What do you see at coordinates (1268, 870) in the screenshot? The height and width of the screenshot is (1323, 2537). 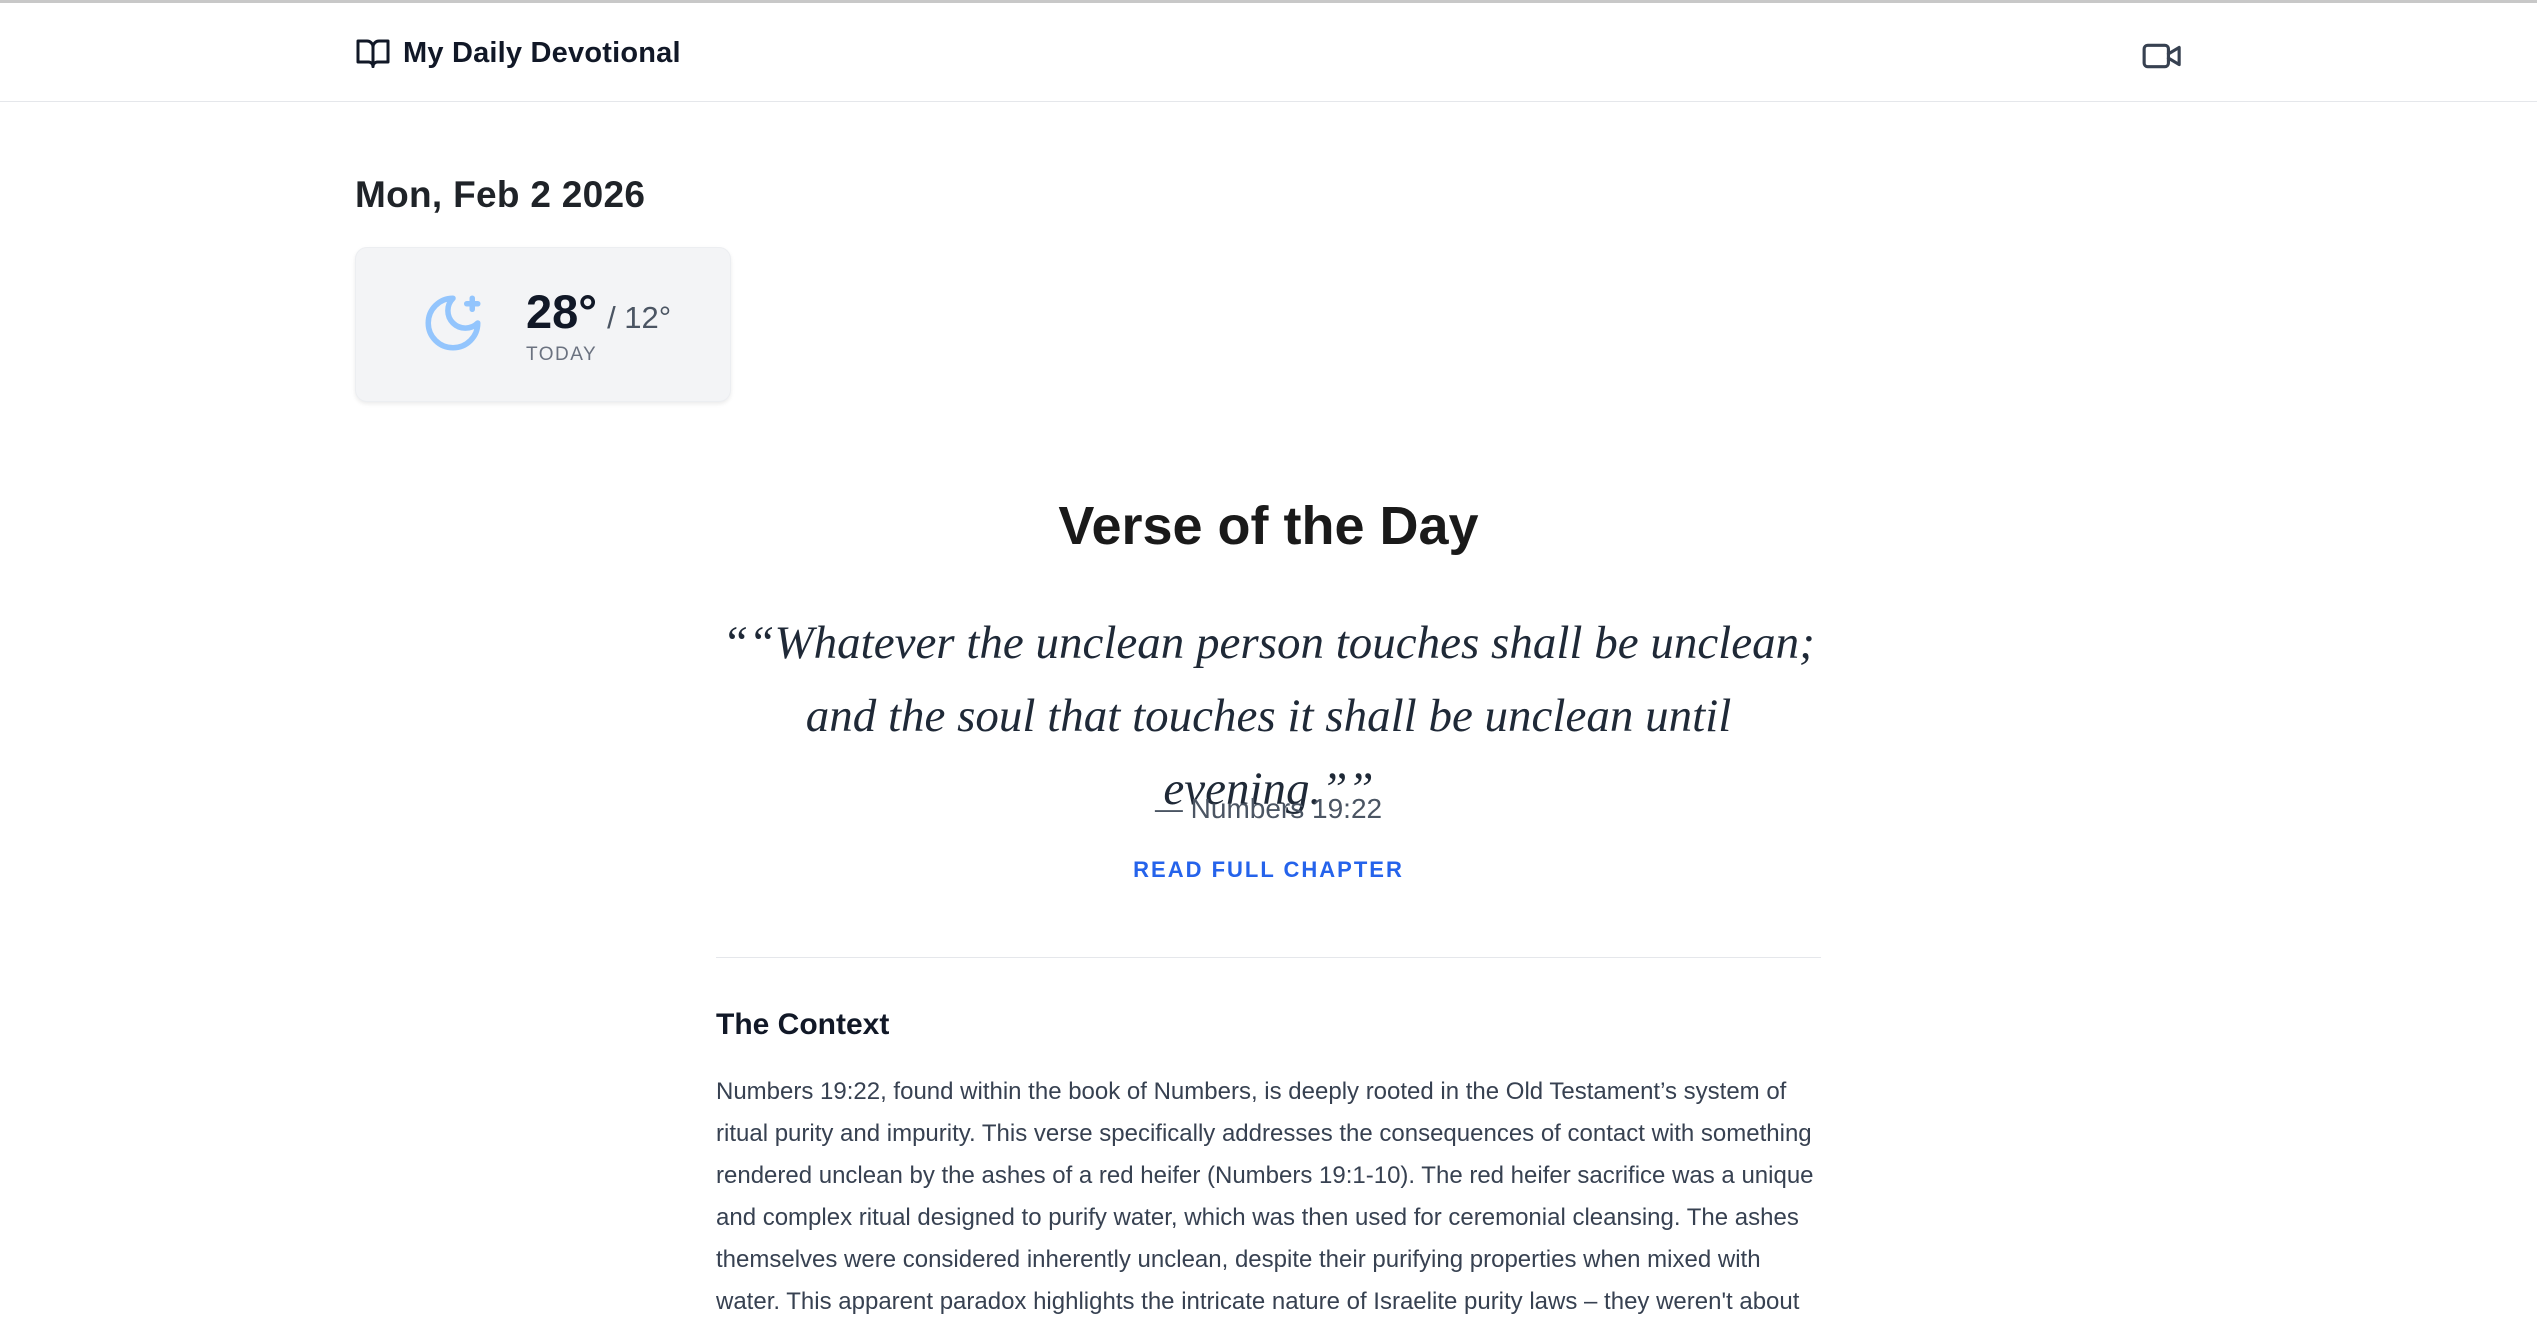 I see `read-full-chapter-link: READ FULL CHAPTER` at bounding box center [1268, 870].